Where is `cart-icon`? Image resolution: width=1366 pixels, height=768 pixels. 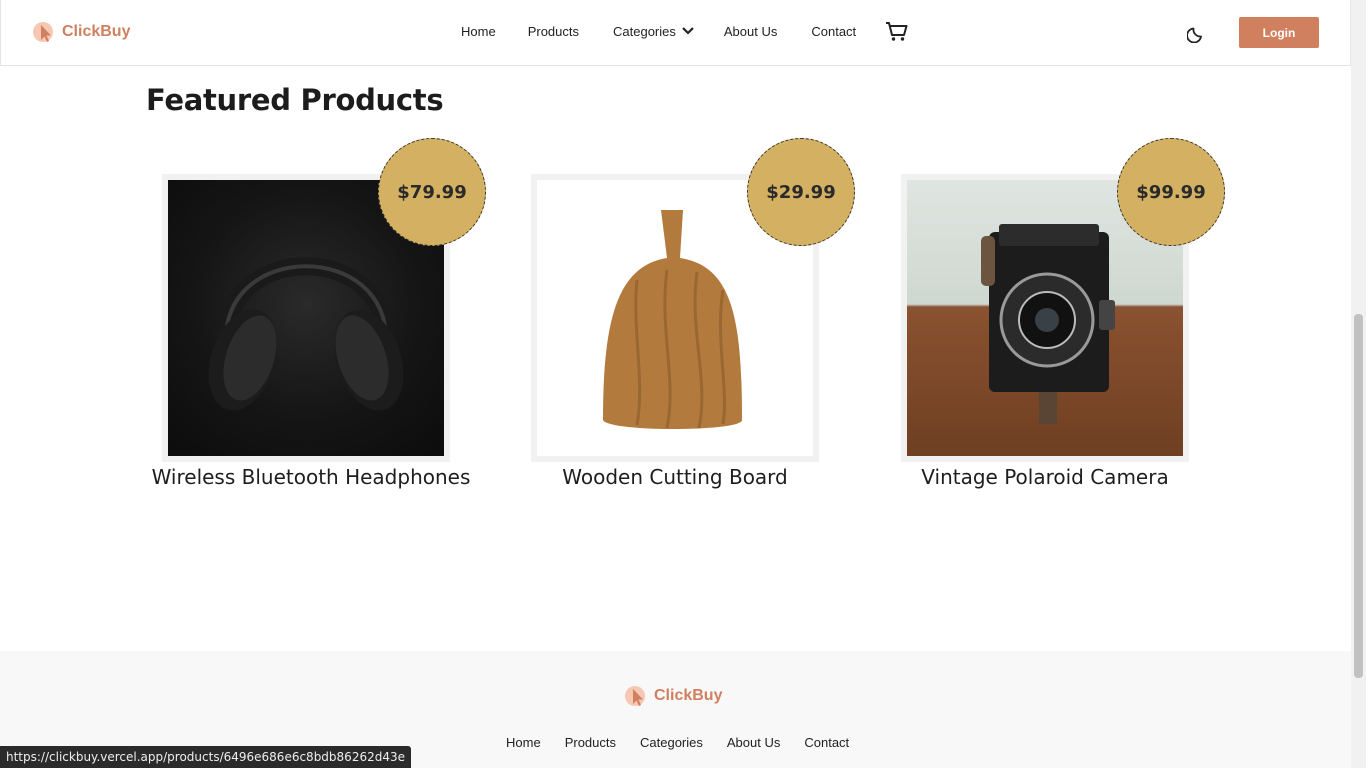 cart-icon is located at coordinates (896, 34).